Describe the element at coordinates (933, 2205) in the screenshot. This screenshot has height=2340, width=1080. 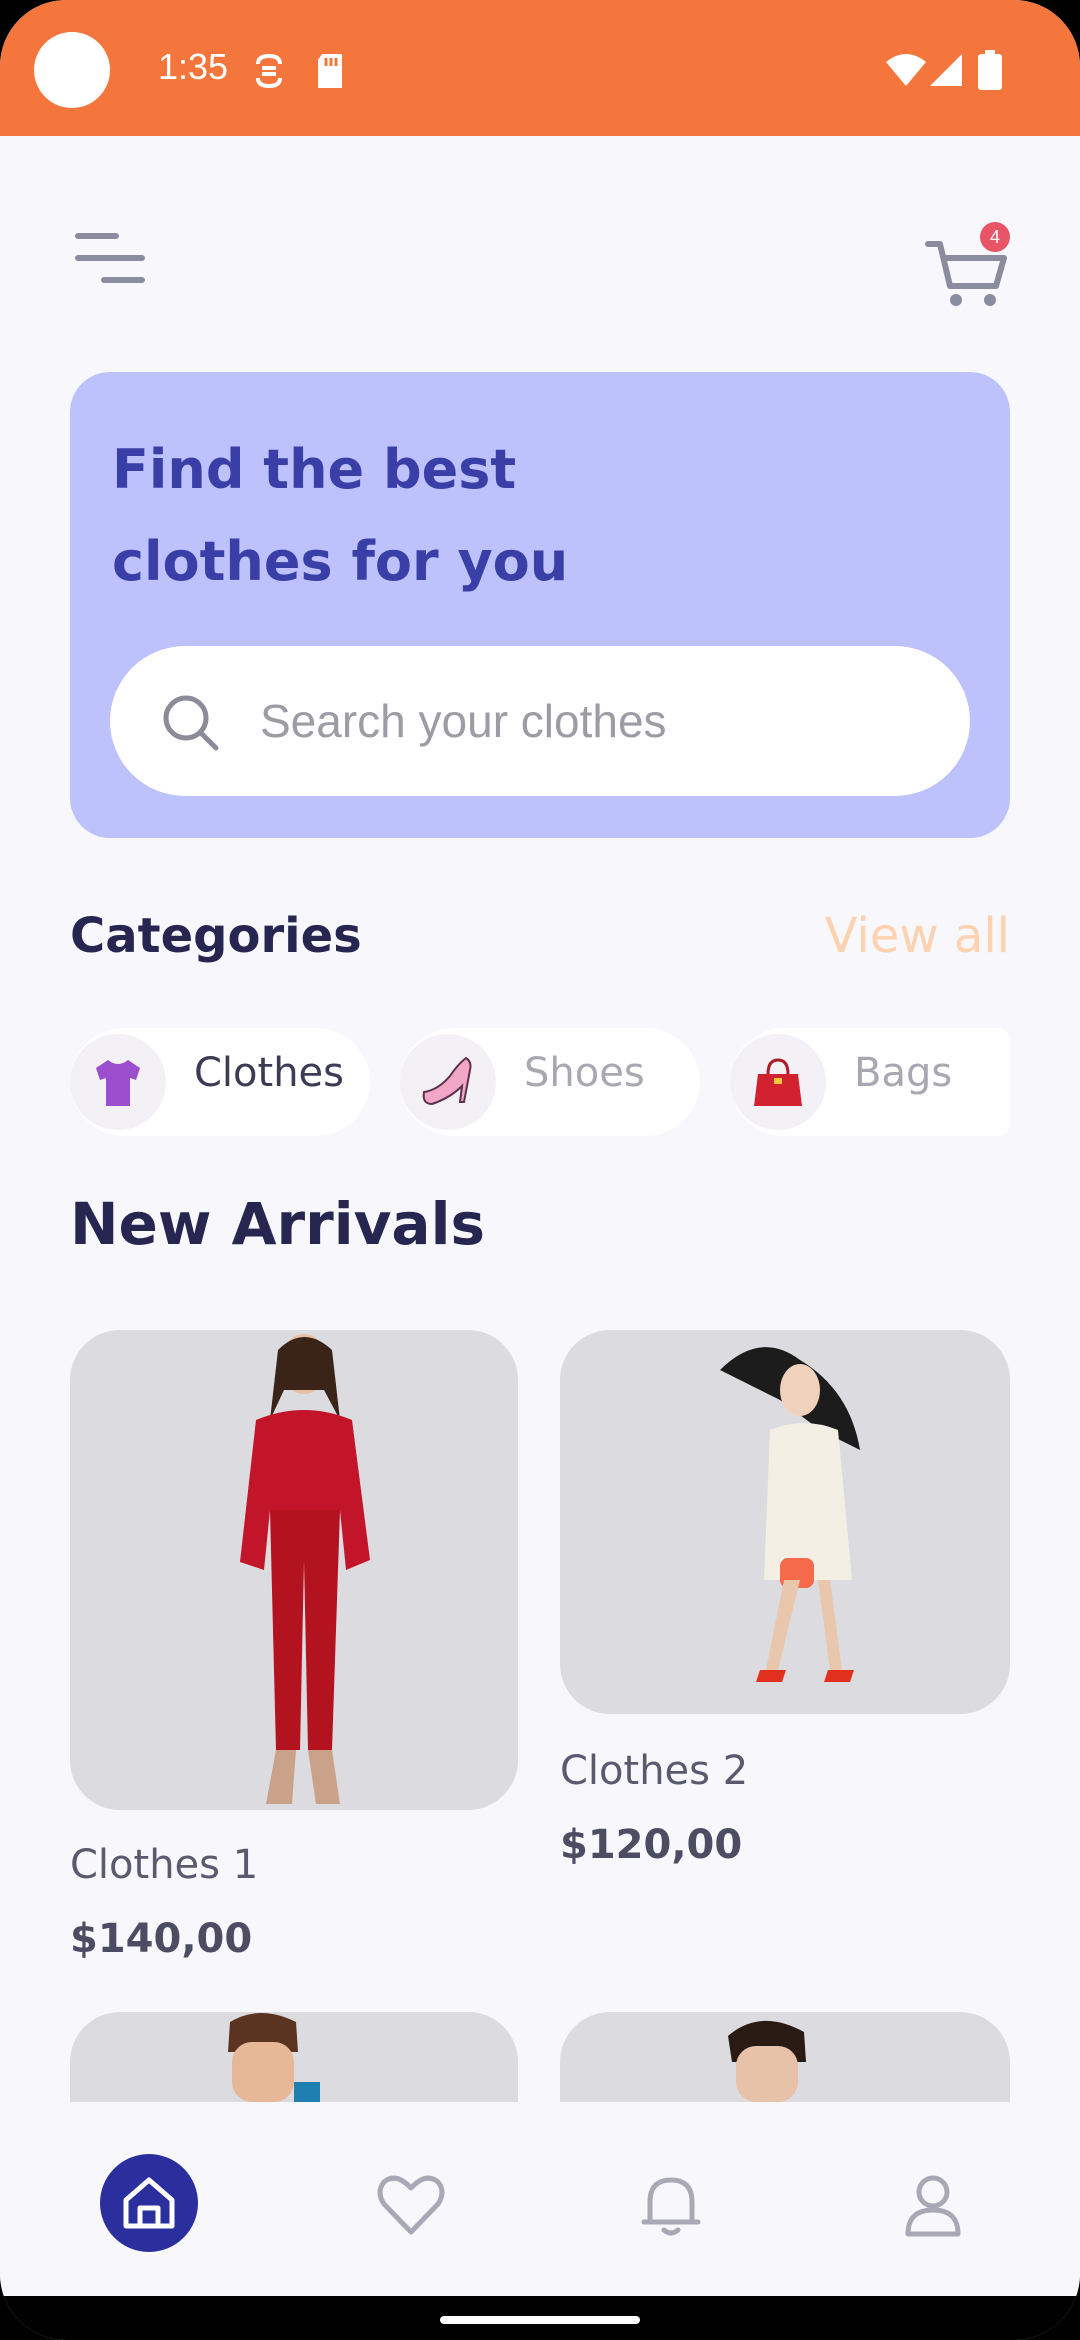
I see `profile-icon` at that location.